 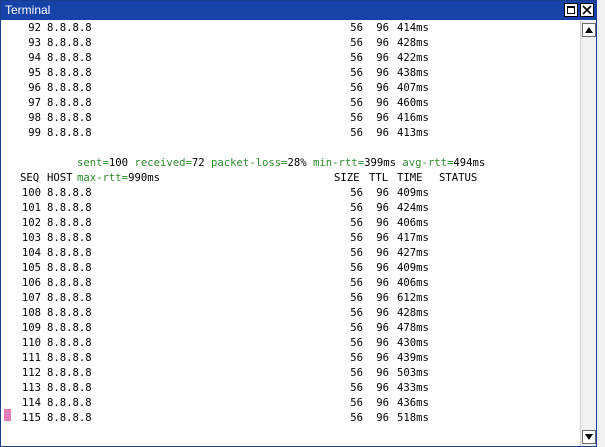 What do you see at coordinates (31, 283) in the screenshot?
I see `ping-seq: 106` at bounding box center [31, 283].